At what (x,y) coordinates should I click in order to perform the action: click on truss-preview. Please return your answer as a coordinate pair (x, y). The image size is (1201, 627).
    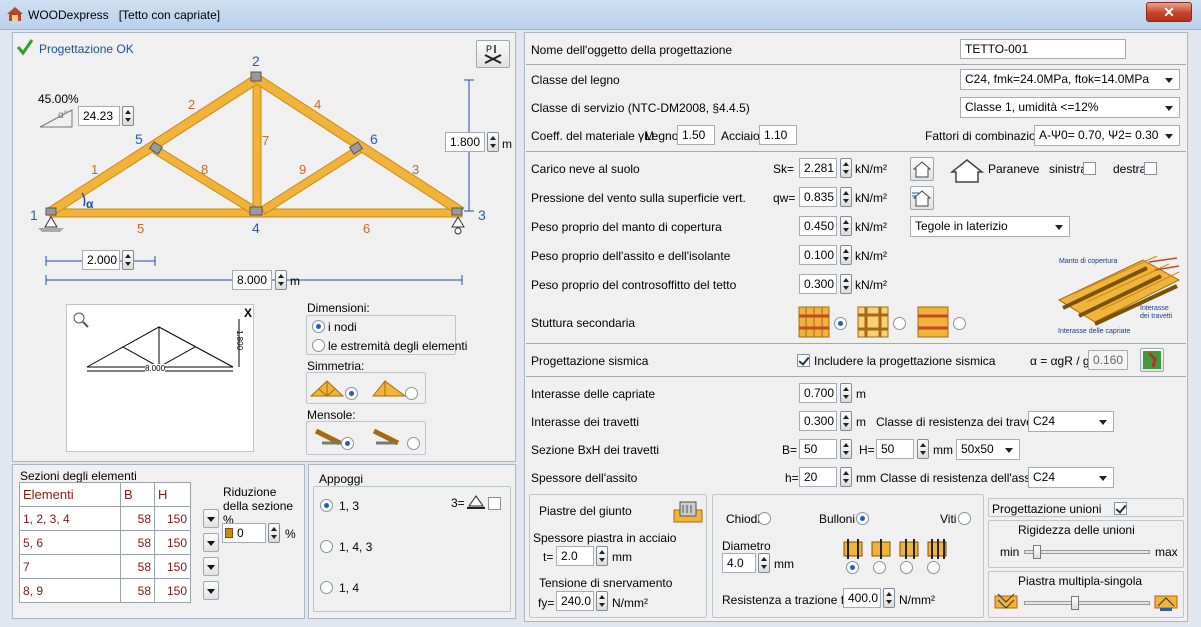
    Looking at the image, I should click on (160, 378).